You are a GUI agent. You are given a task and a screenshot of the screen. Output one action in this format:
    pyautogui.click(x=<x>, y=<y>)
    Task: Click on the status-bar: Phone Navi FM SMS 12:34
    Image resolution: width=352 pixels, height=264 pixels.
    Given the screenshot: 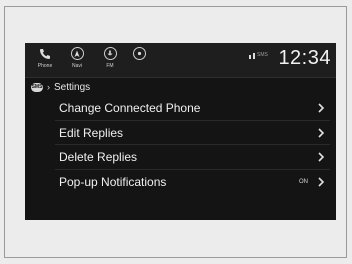 What is the action you would take?
    pyautogui.click(x=180, y=60)
    